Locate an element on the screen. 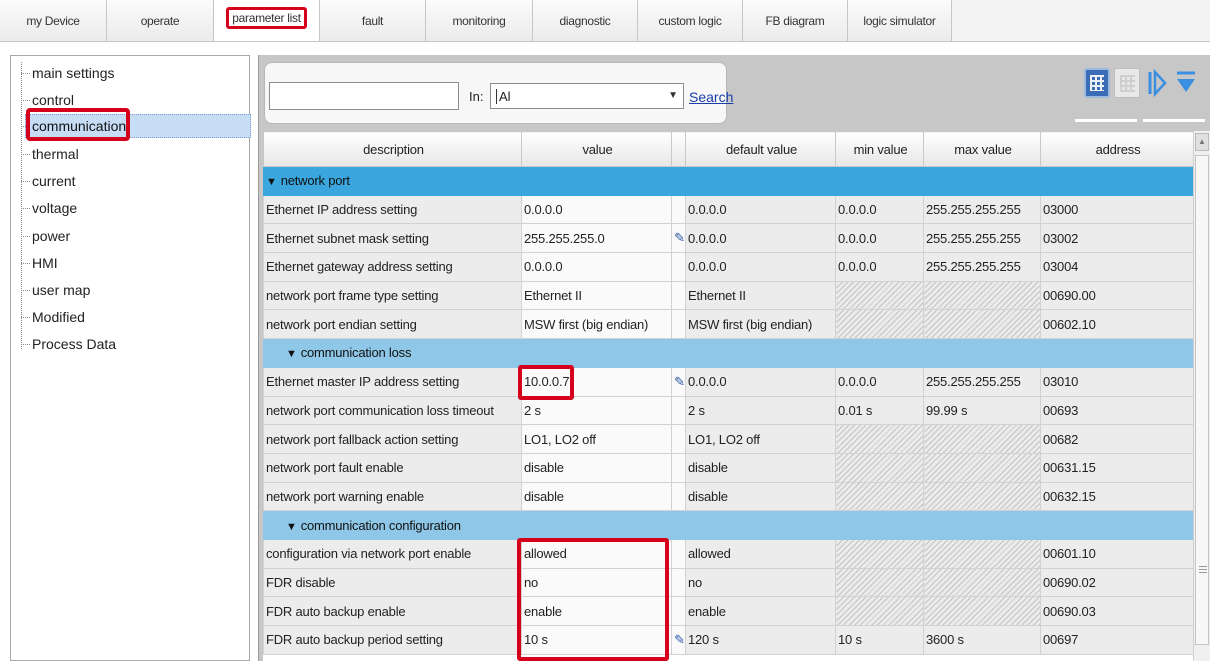  scroll-up-icon: ▲ is located at coordinates (1202, 142).